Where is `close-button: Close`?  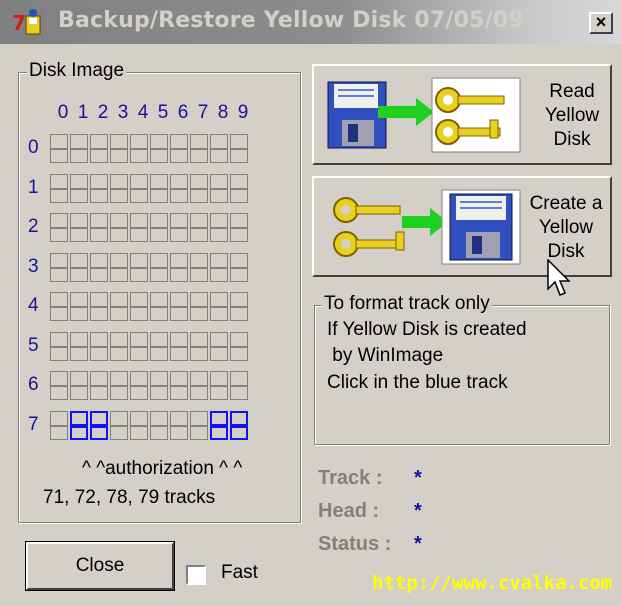 close-button: Close is located at coordinates (100, 566).